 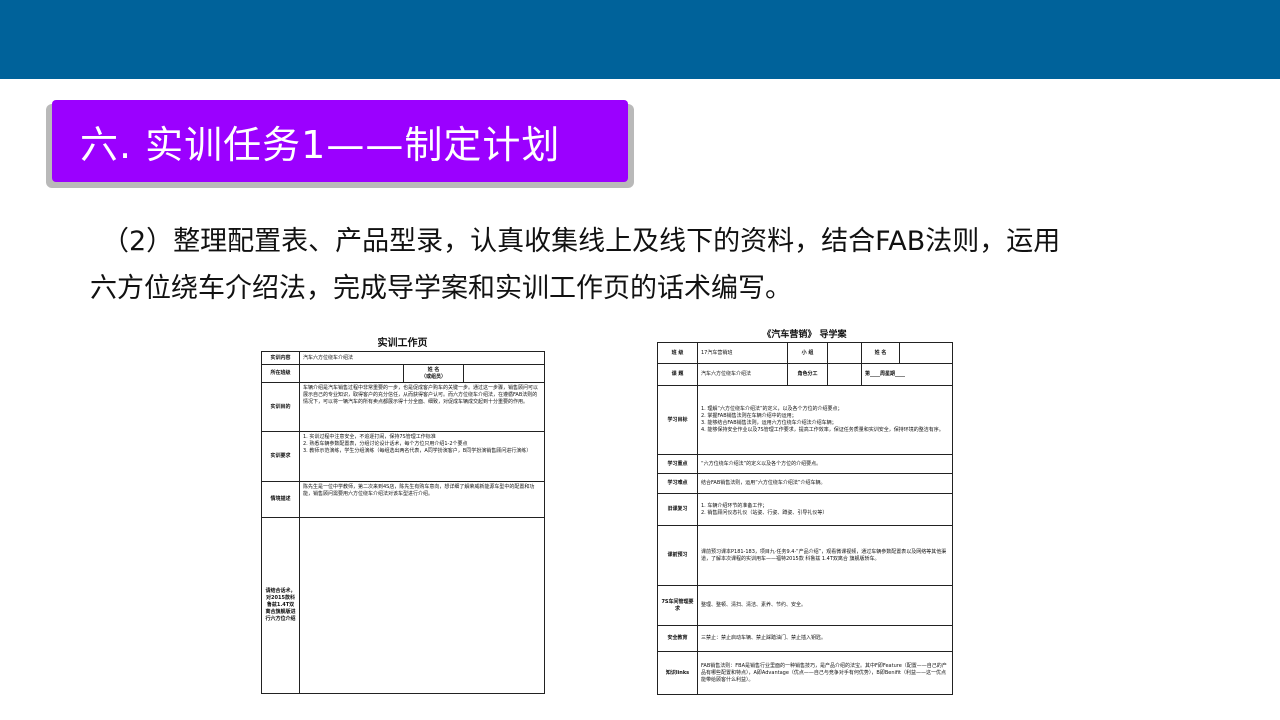 I want to click on guide-name-label: 姓 名, so click(x=881, y=353).